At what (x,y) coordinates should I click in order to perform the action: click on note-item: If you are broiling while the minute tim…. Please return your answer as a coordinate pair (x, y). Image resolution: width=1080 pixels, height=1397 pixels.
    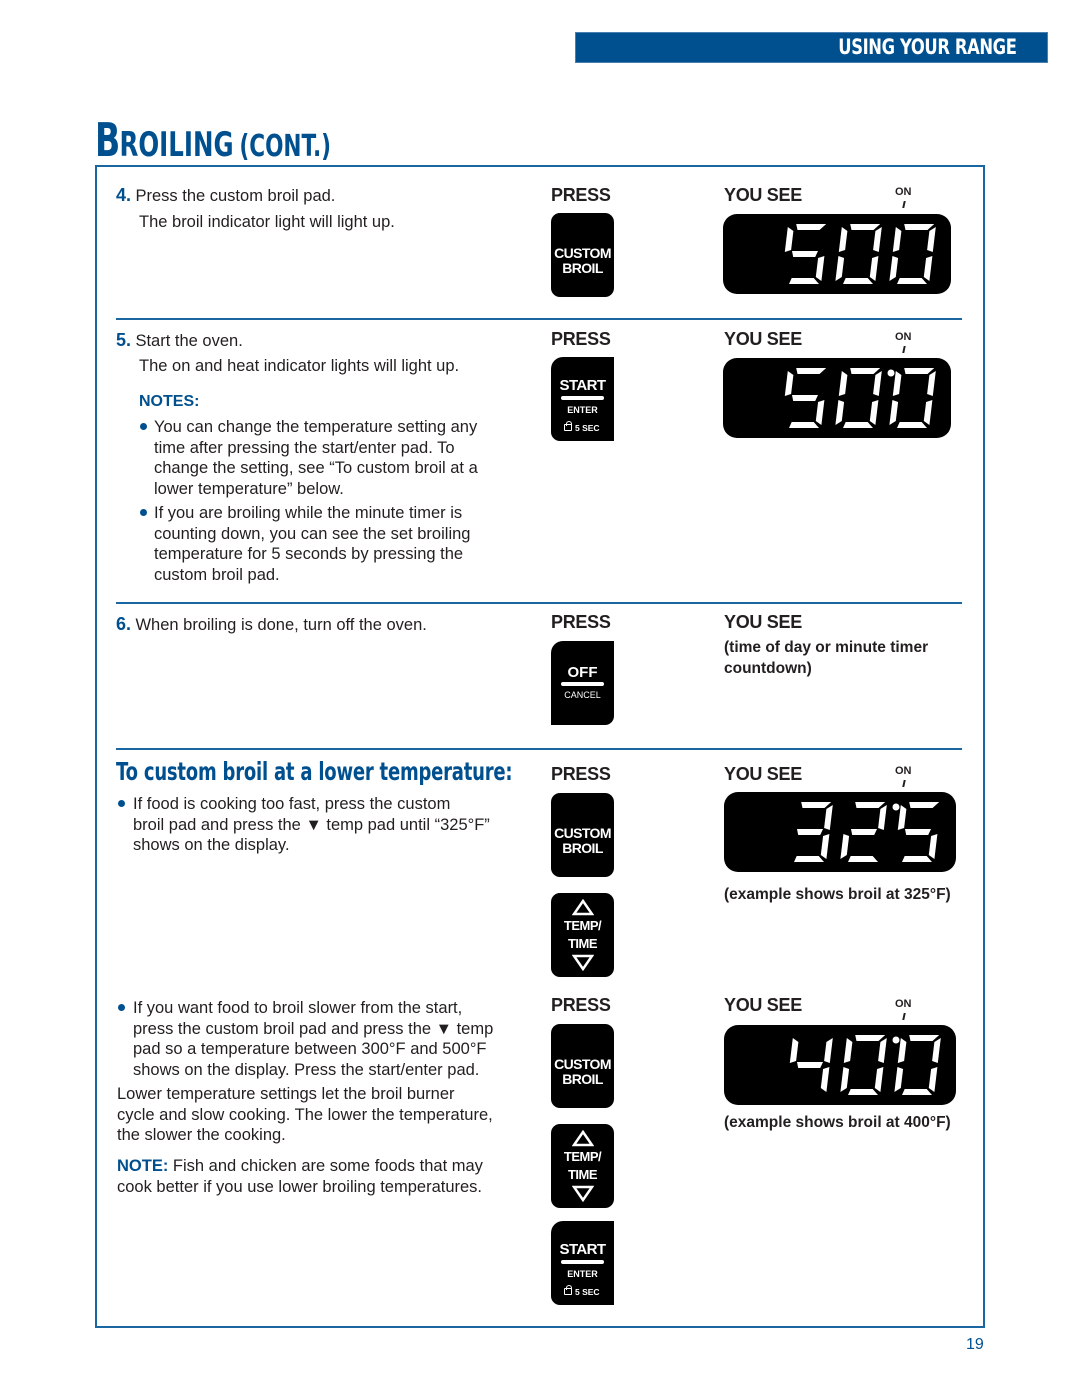
    Looking at the image, I should click on (304, 544).